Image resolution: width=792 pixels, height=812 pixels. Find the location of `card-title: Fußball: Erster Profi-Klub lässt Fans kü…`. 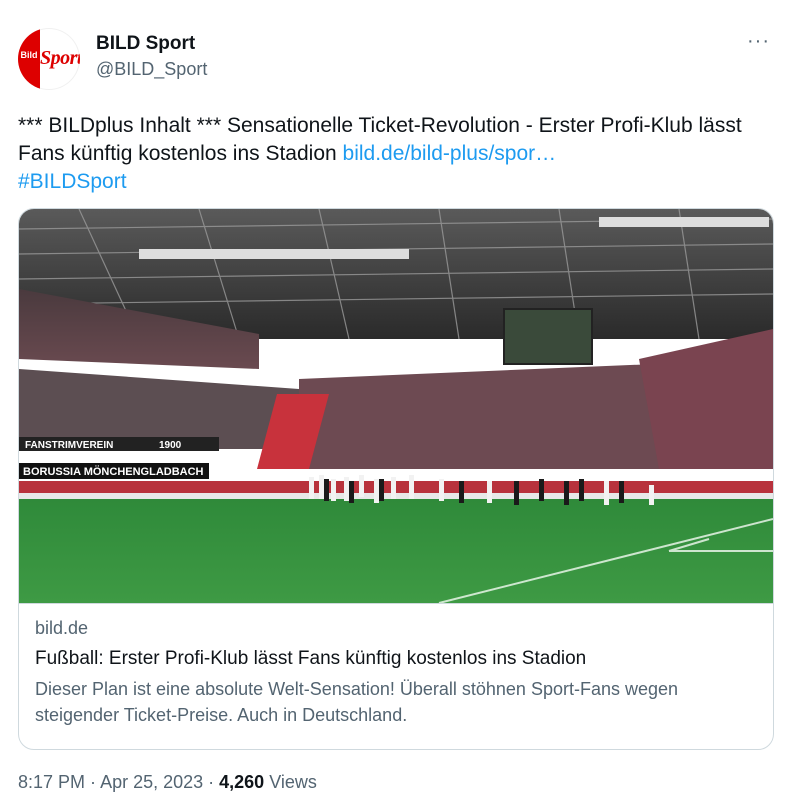

card-title: Fußball: Erster Profi-Klub lässt Fans kü… is located at coordinates (311, 658).